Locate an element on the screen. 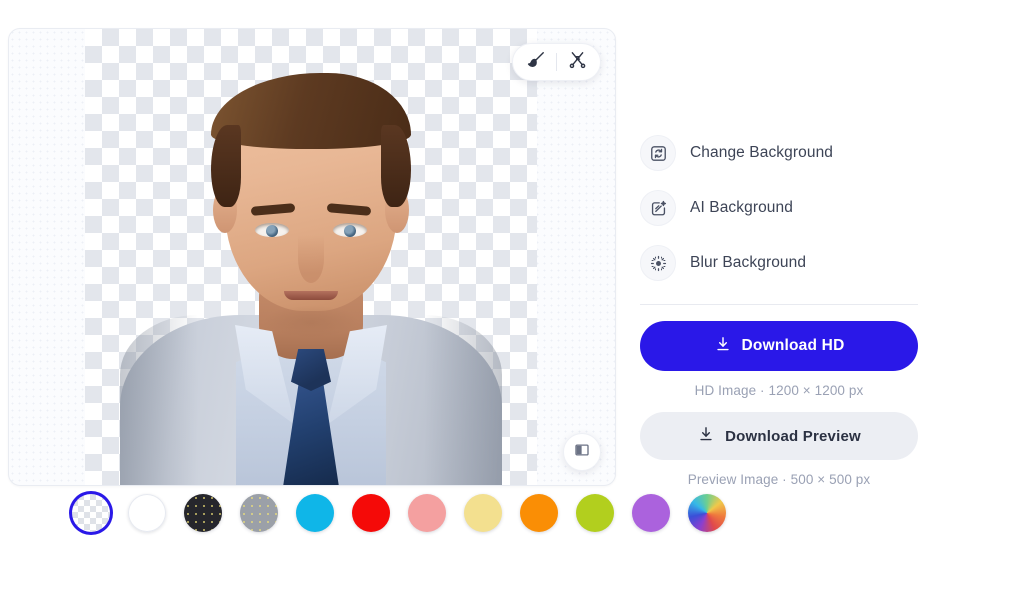 The image size is (1024, 605). swatch-cyan is located at coordinates (315, 513).